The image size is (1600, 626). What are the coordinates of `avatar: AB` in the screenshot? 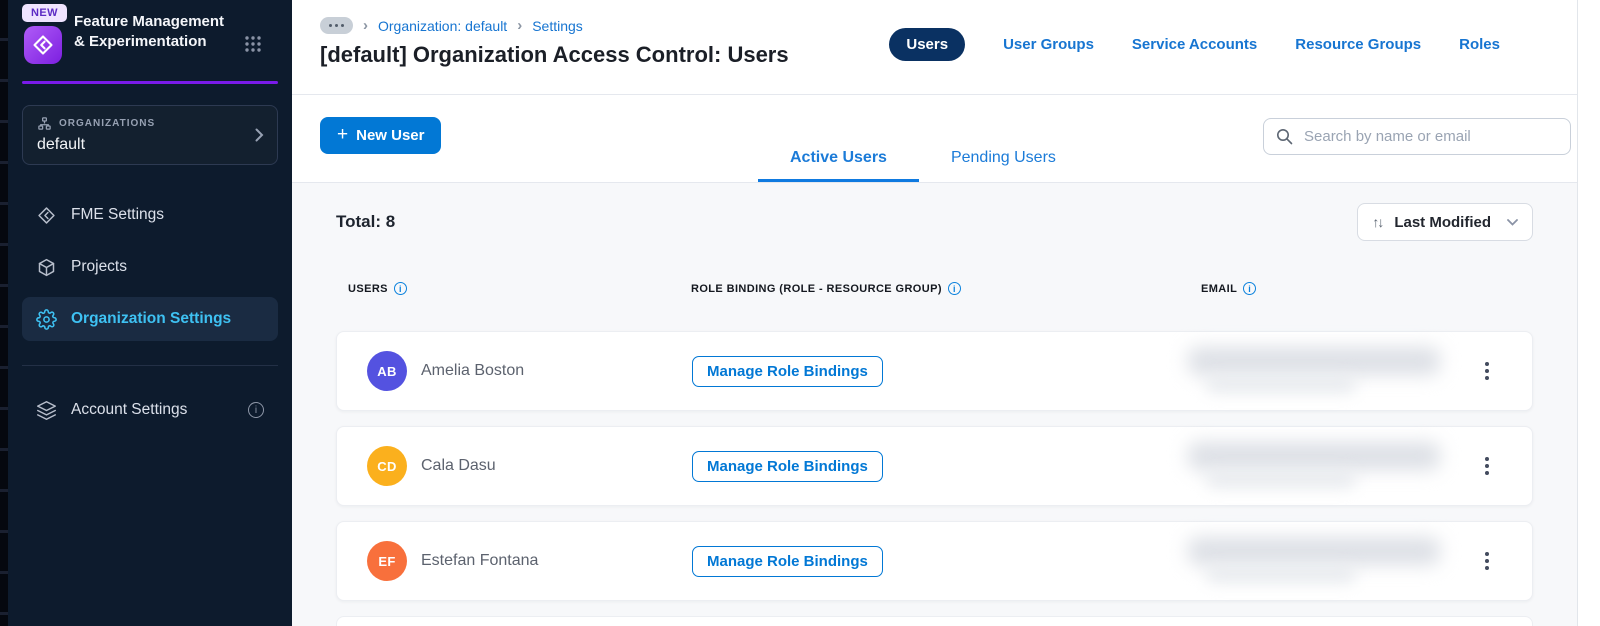 It's located at (387, 371).